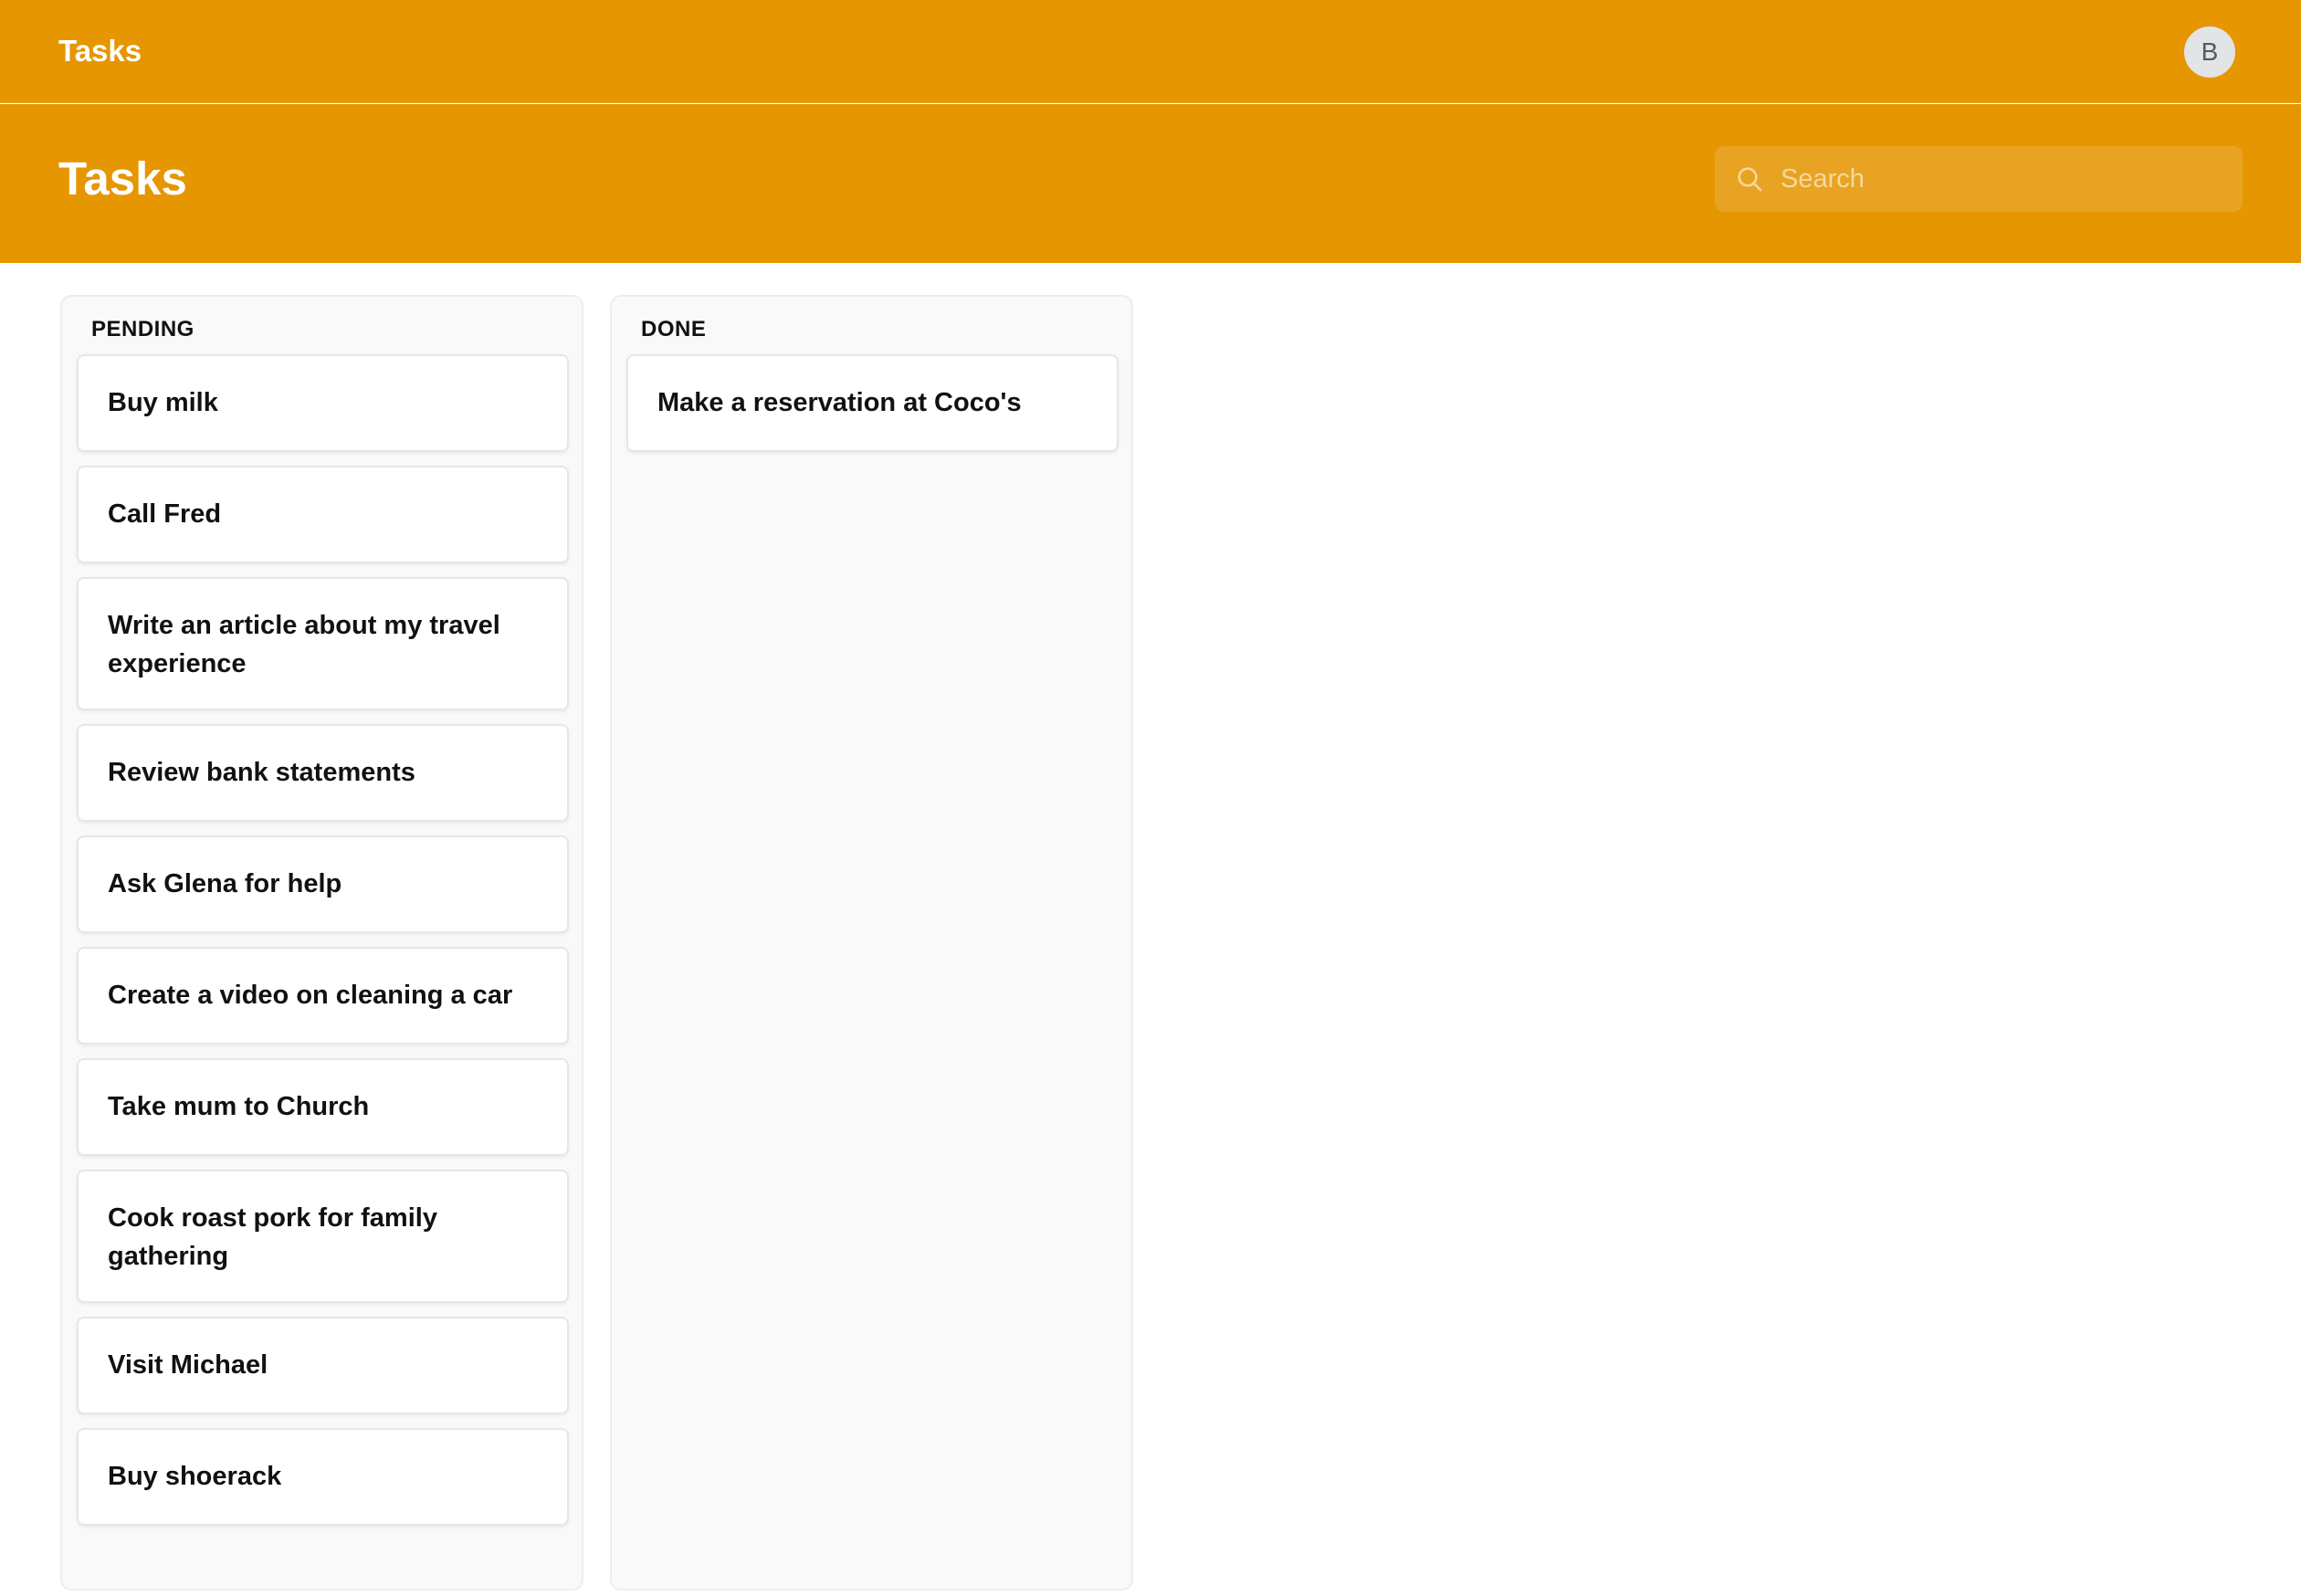 The width and height of the screenshot is (2301, 1596). Describe the element at coordinates (323, 1236) in the screenshot. I see `task-card: Cook roast pork for family gathering` at that location.